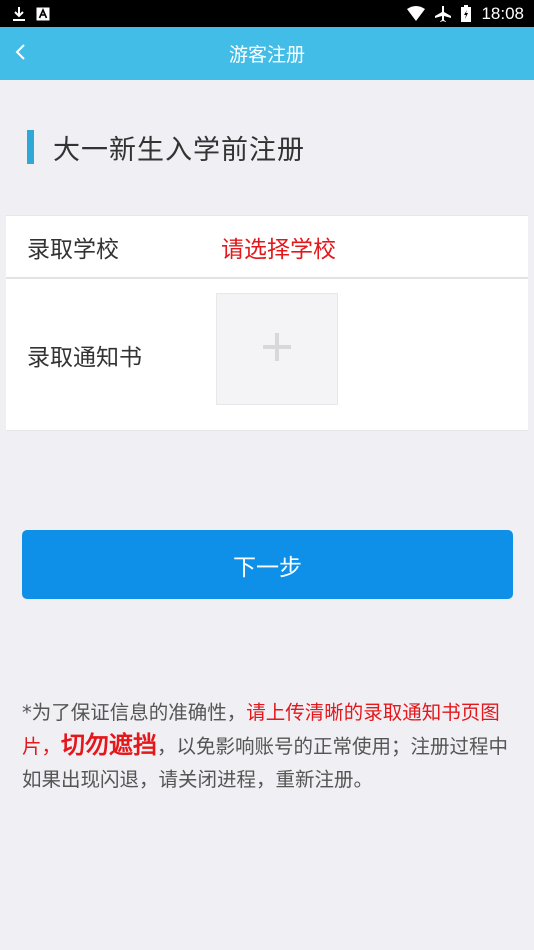 The height and width of the screenshot is (950, 534). I want to click on section-accent-bar, so click(30, 147).